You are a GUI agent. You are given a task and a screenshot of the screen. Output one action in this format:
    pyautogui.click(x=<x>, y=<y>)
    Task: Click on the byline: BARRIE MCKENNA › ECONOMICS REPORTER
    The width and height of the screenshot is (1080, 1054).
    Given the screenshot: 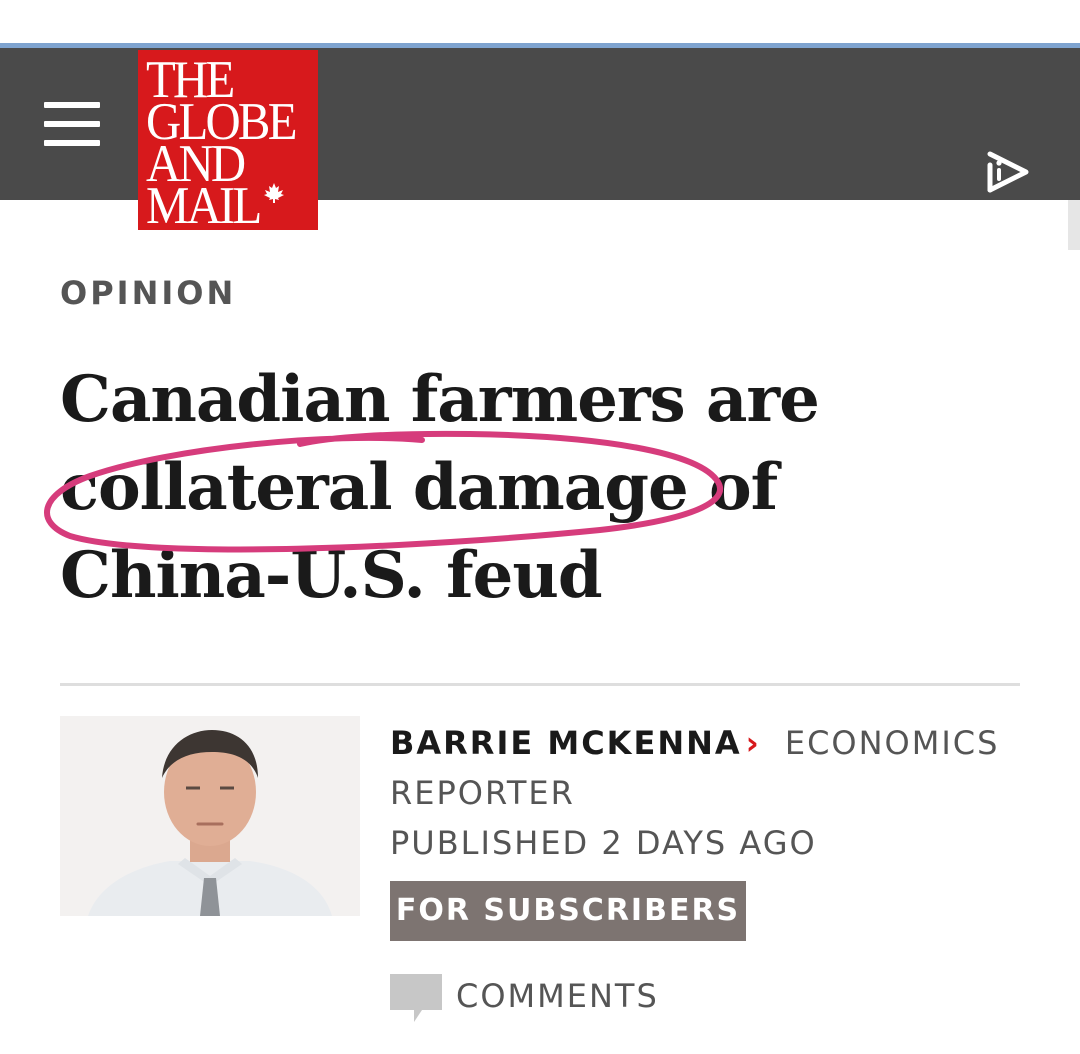 What is the action you would take?
    pyautogui.click(x=710, y=768)
    